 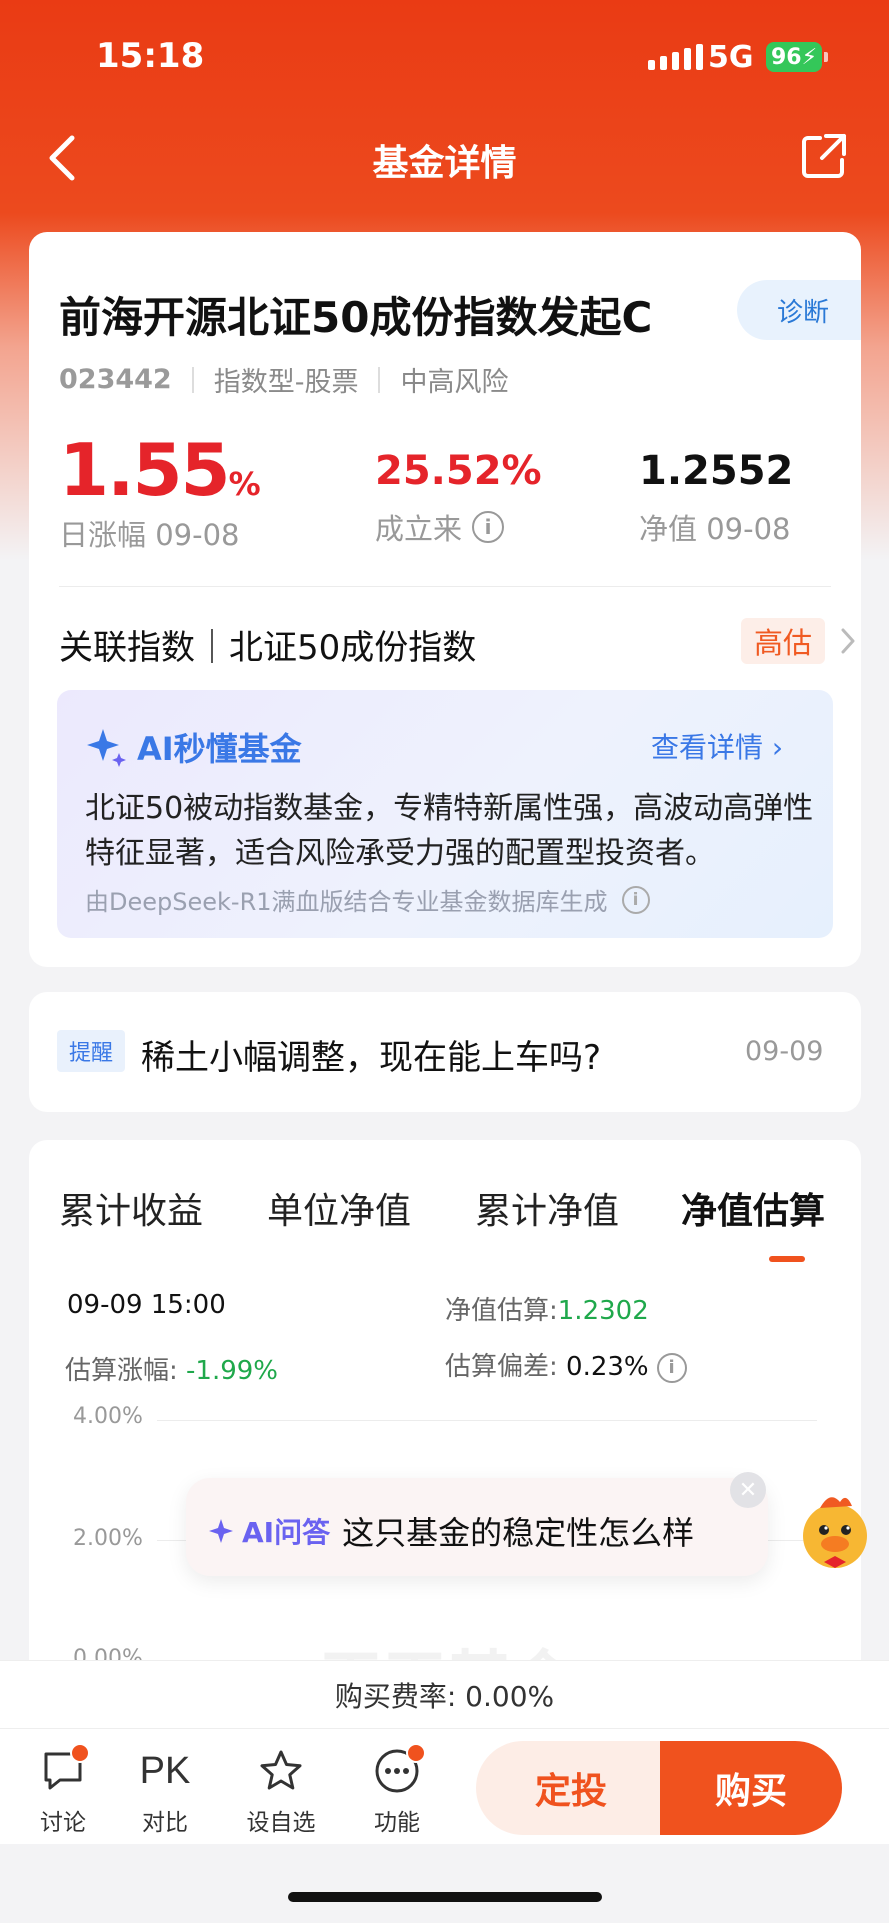 I want to click on network-label: 5G, so click(x=731, y=57).